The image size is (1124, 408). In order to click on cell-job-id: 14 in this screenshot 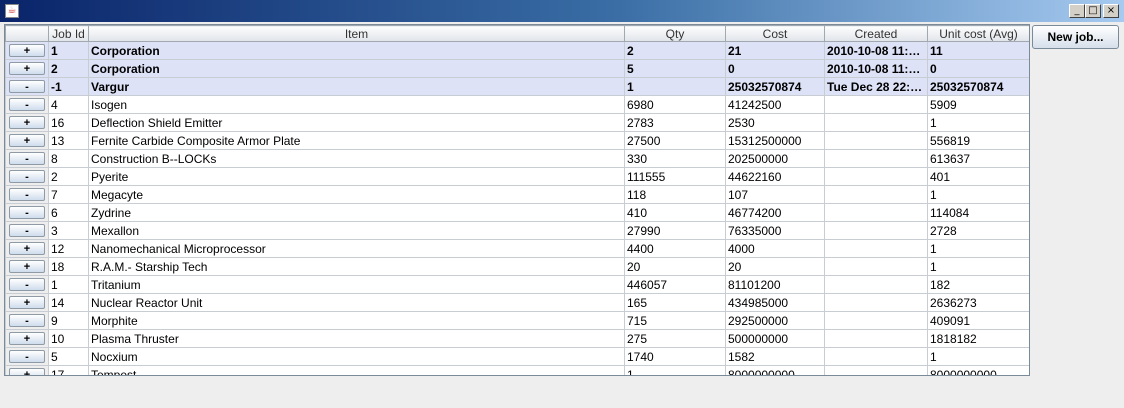, I will do `click(68, 302)`.